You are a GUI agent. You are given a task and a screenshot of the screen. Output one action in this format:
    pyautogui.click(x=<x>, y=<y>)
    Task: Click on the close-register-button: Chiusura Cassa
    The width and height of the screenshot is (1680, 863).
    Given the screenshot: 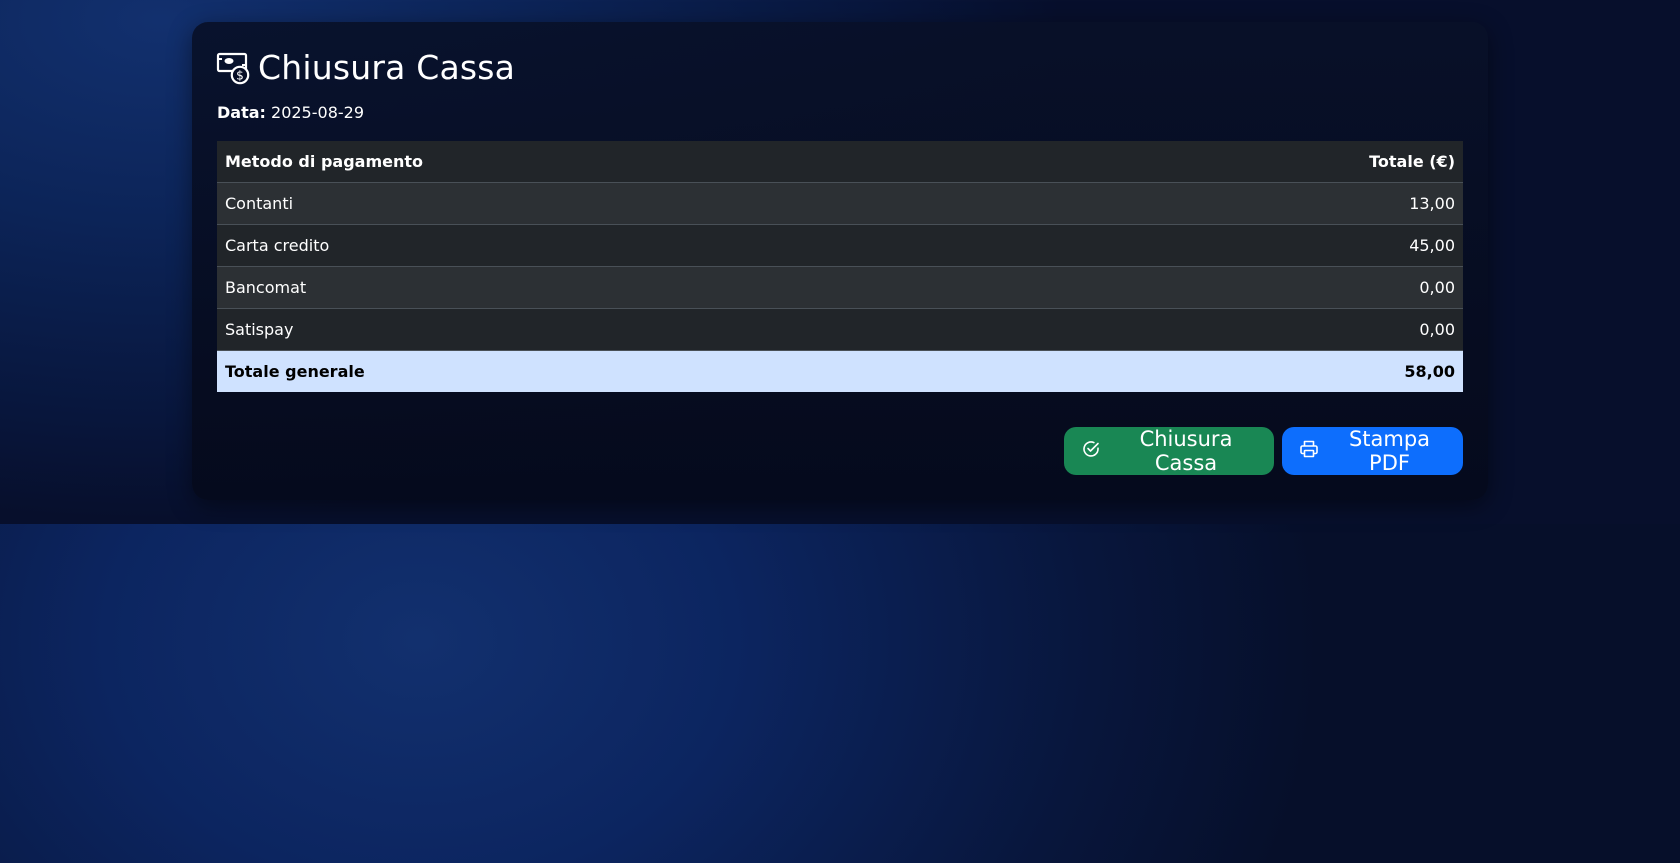 What is the action you would take?
    pyautogui.click(x=1169, y=451)
    